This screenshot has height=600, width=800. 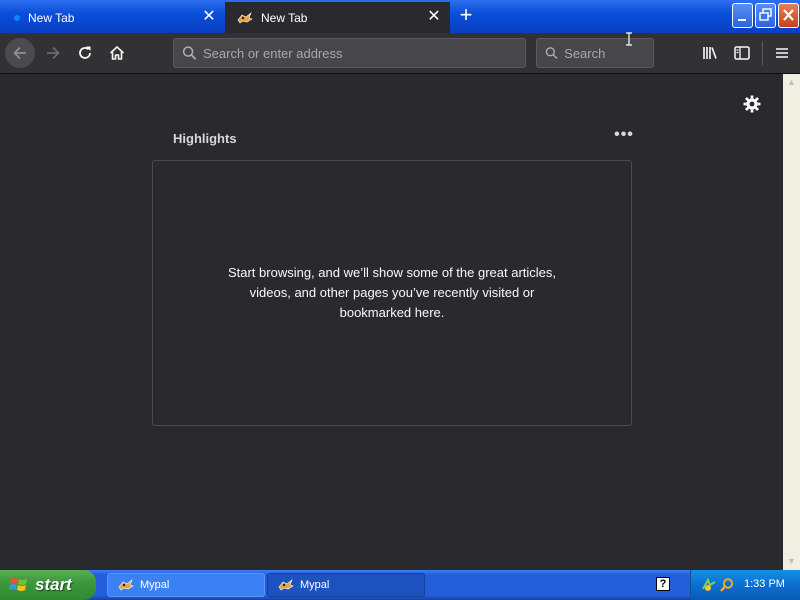 What do you see at coordinates (608, 53) in the screenshot?
I see `search-input` at bounding box center [608, 53].